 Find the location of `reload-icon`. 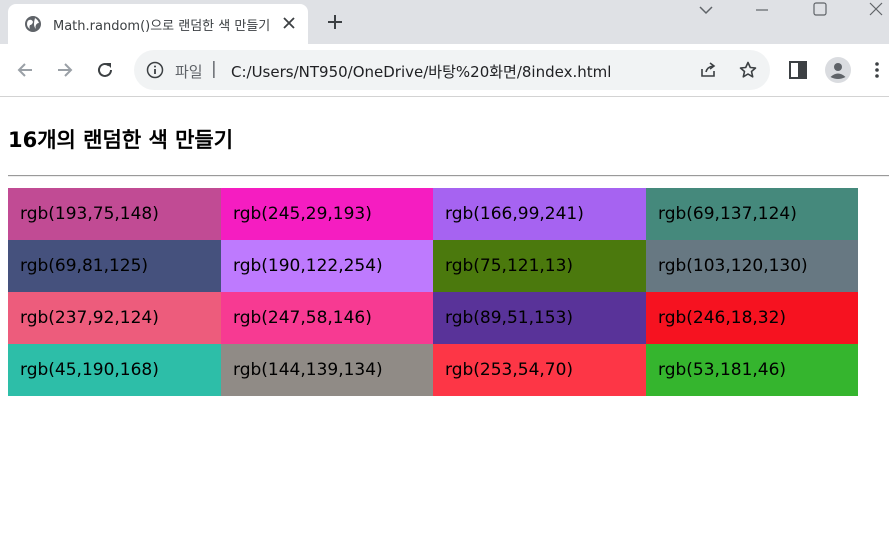

reload-icon is located at coordinates (105, 70).